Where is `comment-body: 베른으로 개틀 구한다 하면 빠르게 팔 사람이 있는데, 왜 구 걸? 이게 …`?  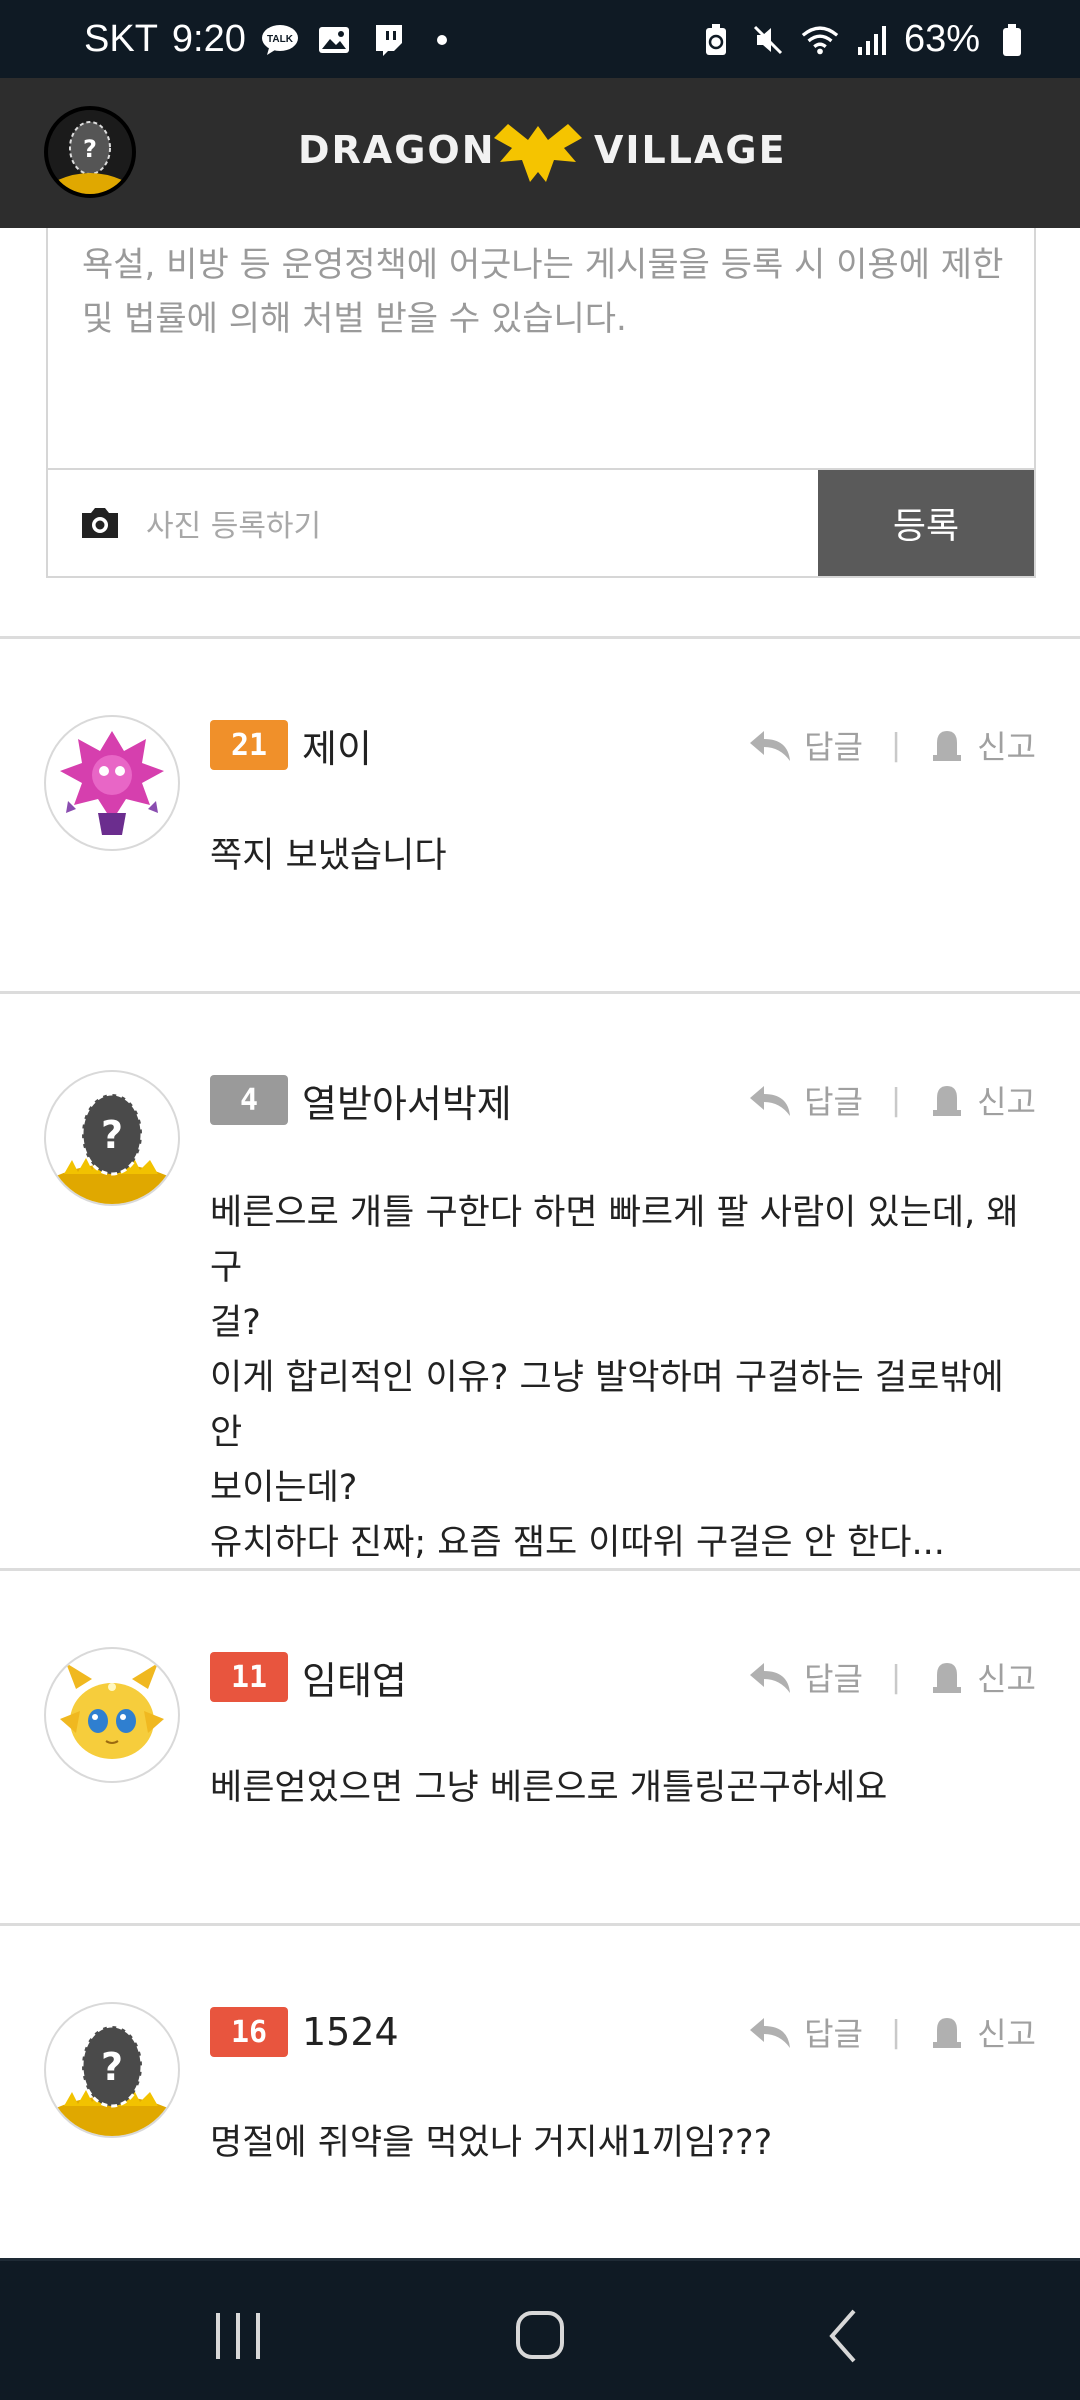
comment-body: 베른으로 개틀 구한다 하면 빠르게 팔 사람이 있는데, 왜 구 걸? 이게 … is located at coordinates (625, 1378).